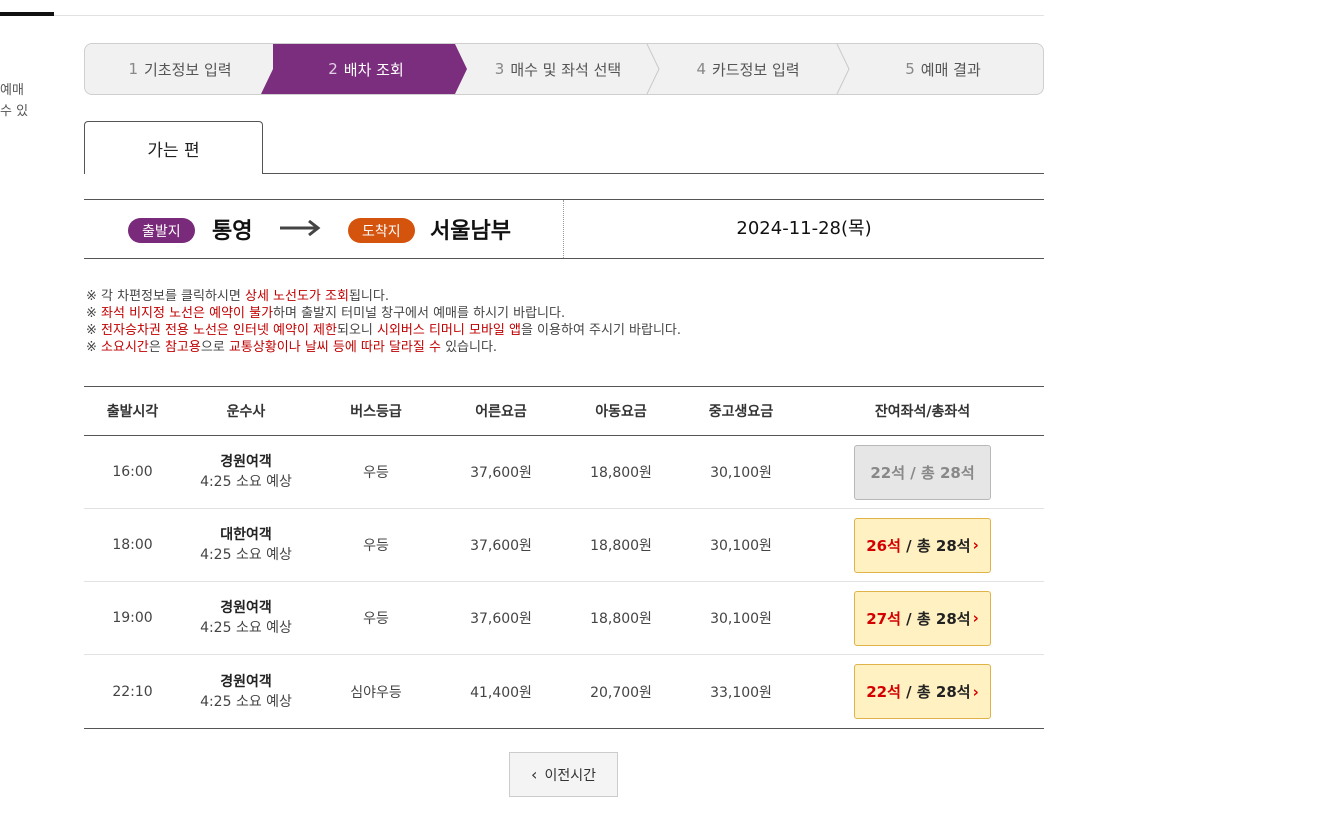  Describe the element at coordinates (125, 347) in the screenshot. I see `notice-highlight: 소요시간` at that location.